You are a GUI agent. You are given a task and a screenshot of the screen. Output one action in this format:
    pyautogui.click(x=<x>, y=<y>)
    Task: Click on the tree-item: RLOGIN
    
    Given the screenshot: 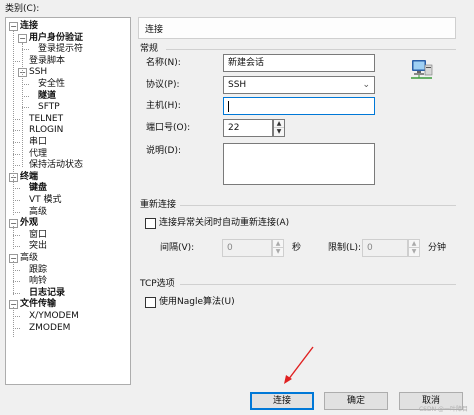 What is the action you would take?
    pyautogui.click(x=68, y=130)
    